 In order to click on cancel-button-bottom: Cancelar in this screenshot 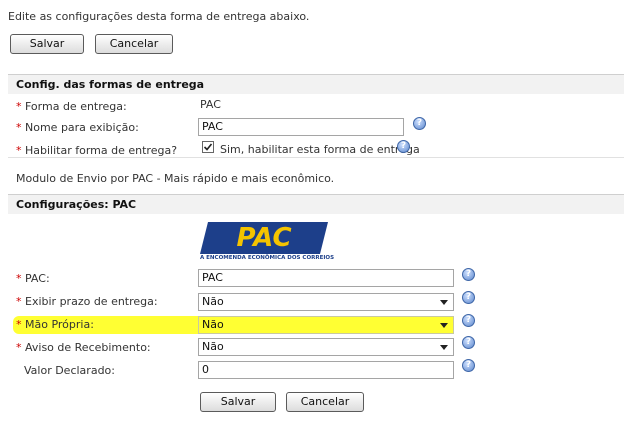, I will do `click(325, 402)`.